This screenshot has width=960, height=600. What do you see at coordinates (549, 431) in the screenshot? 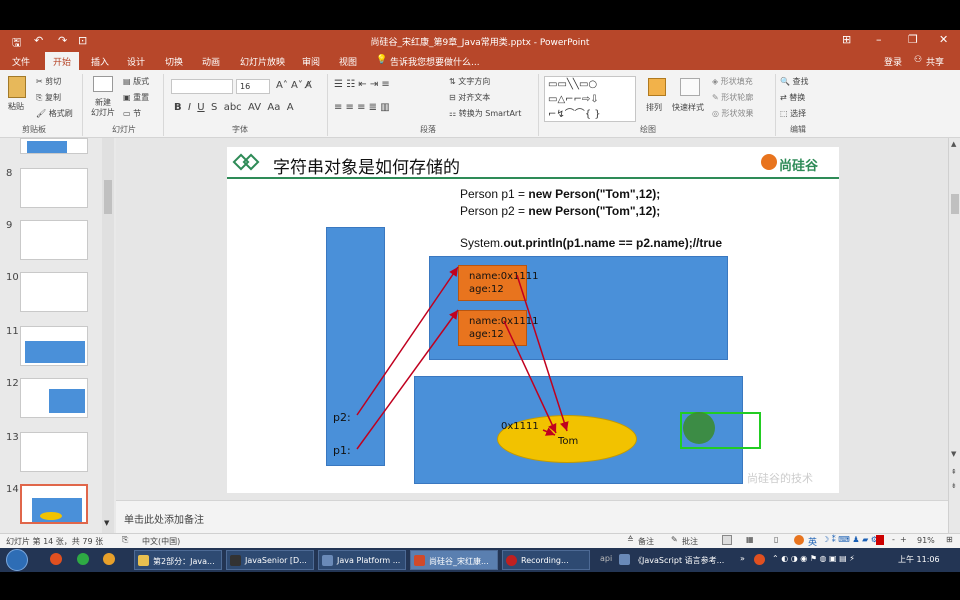
I see `arrow-address-to-value` at bounding box center [549, 431].